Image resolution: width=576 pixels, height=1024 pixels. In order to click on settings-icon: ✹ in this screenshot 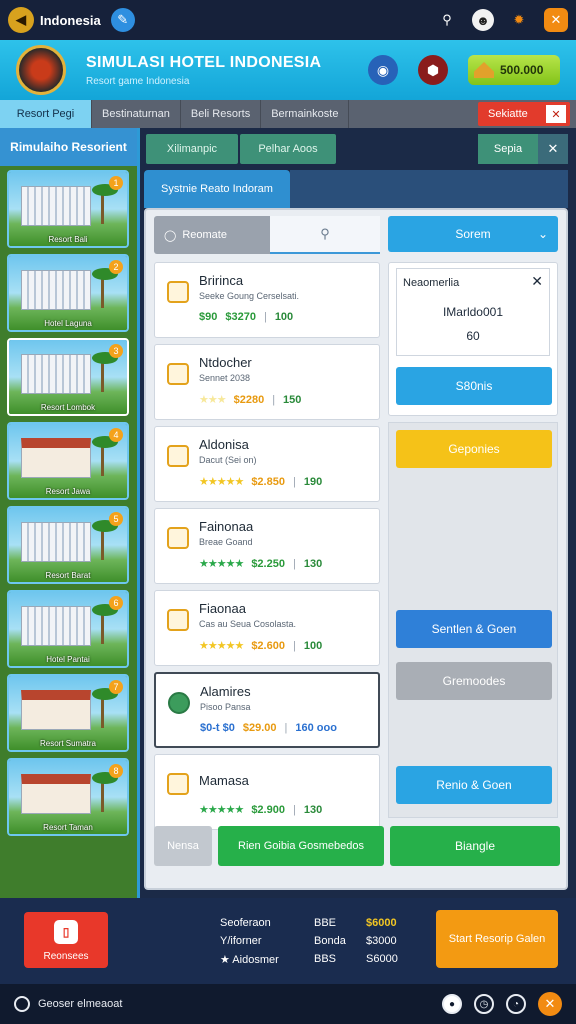, I will do `click(519, 20)`.